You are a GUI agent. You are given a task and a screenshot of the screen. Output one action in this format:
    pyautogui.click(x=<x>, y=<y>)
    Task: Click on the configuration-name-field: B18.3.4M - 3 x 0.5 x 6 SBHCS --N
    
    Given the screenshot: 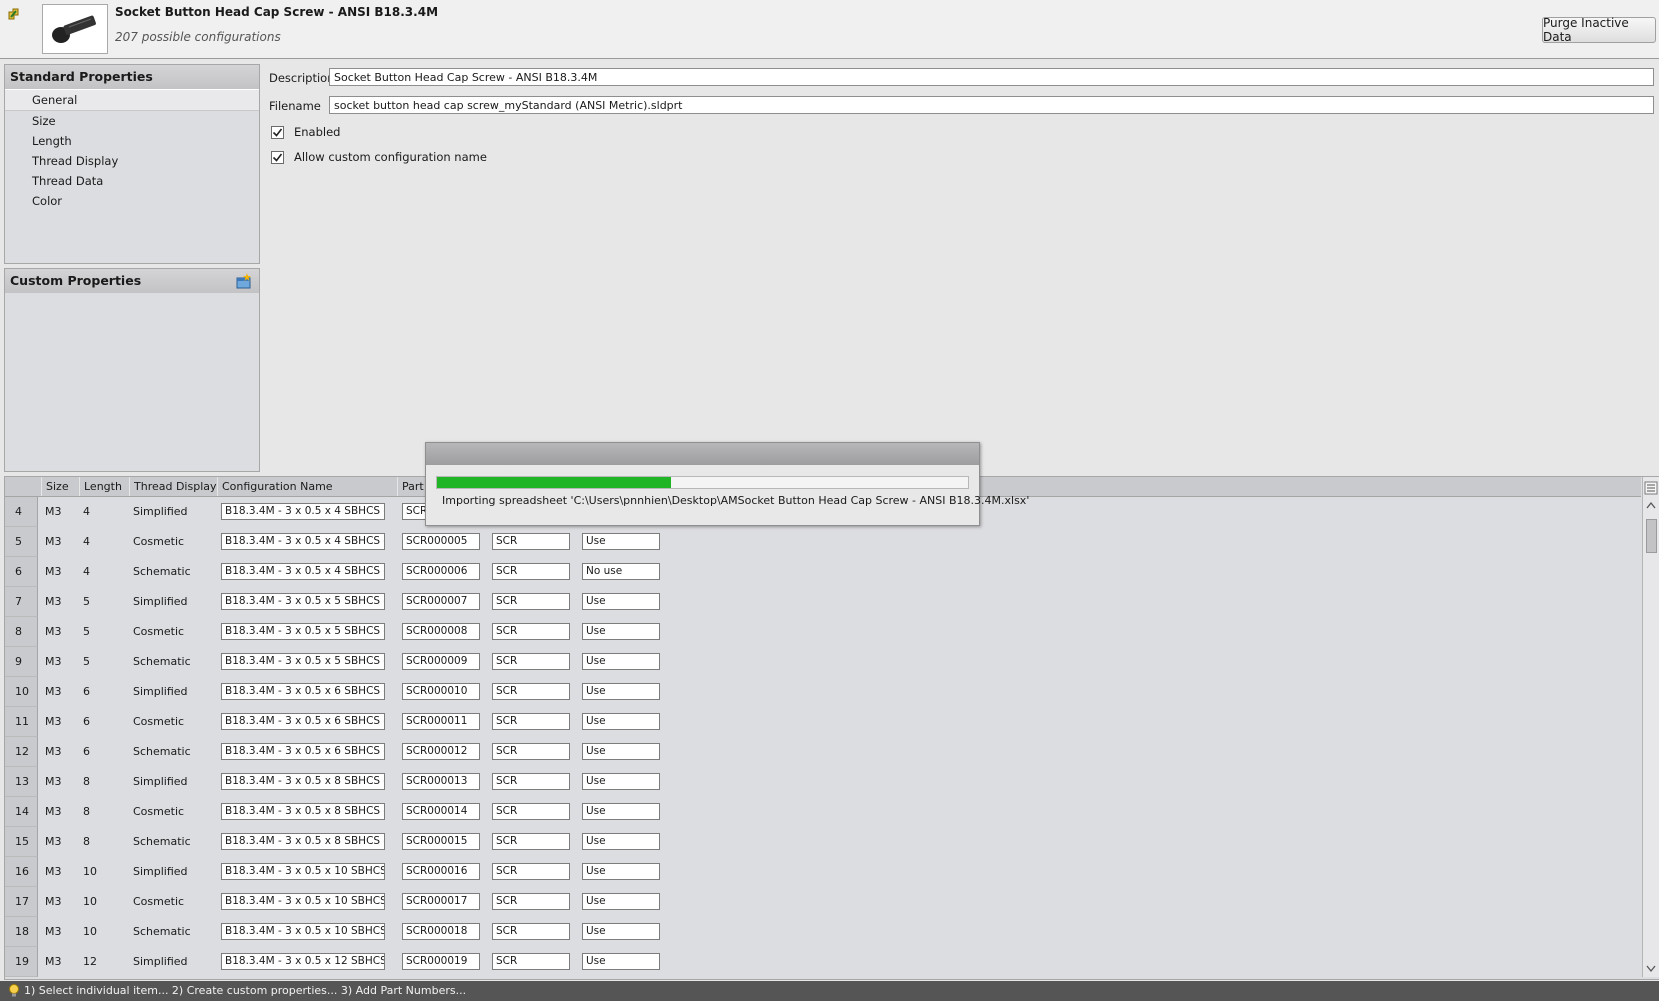 What is the action you would take?
    pyautogui.click(x=303, y=691)
    